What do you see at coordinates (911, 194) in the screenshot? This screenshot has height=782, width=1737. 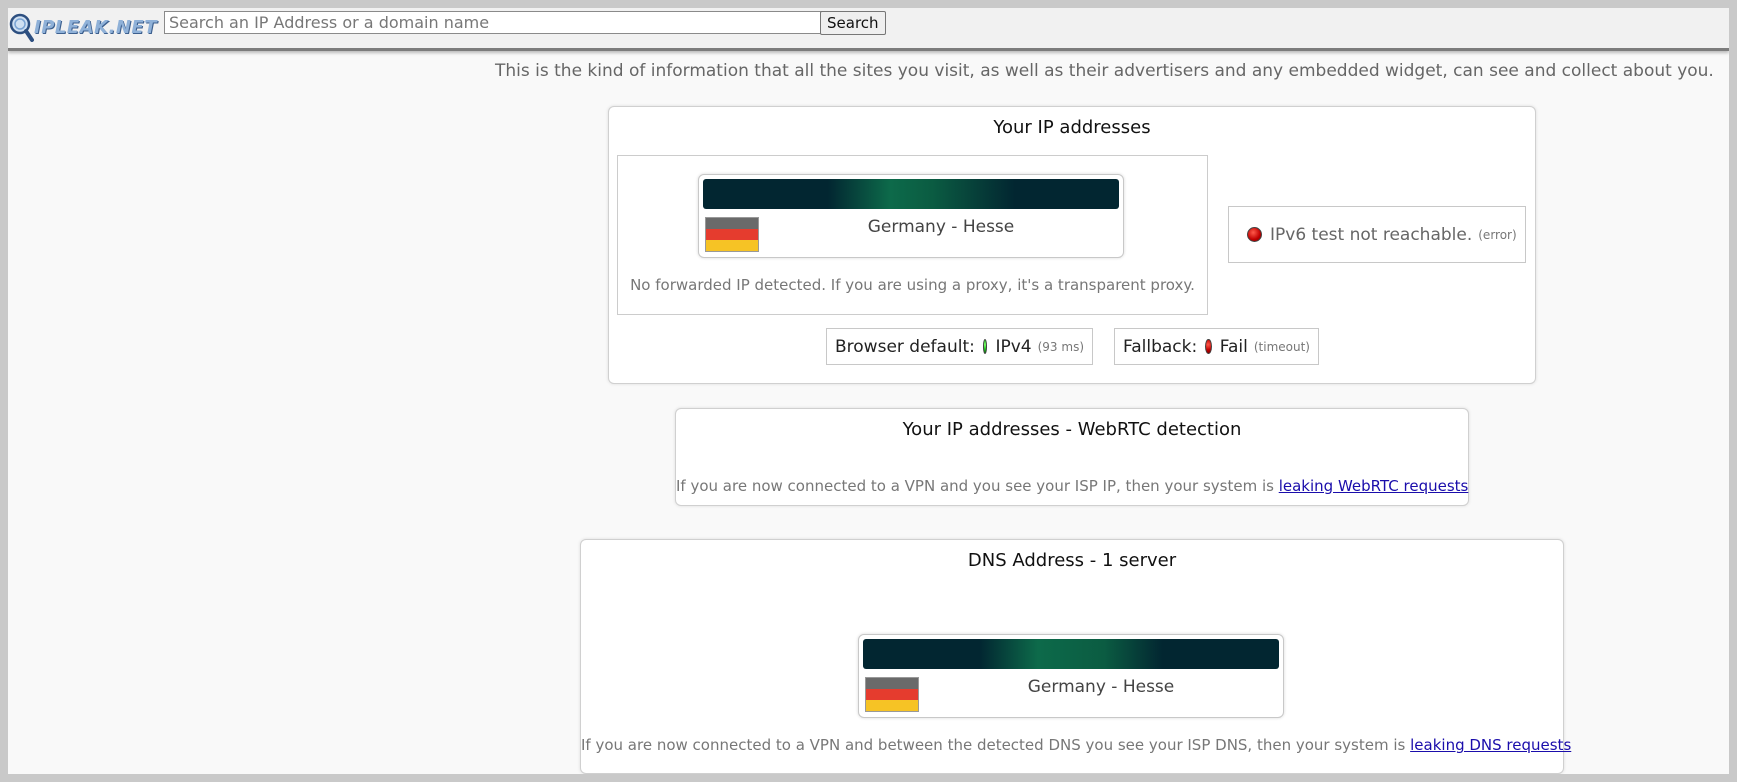 I see `ip-address-redacted` at bounding box center [911, 194].